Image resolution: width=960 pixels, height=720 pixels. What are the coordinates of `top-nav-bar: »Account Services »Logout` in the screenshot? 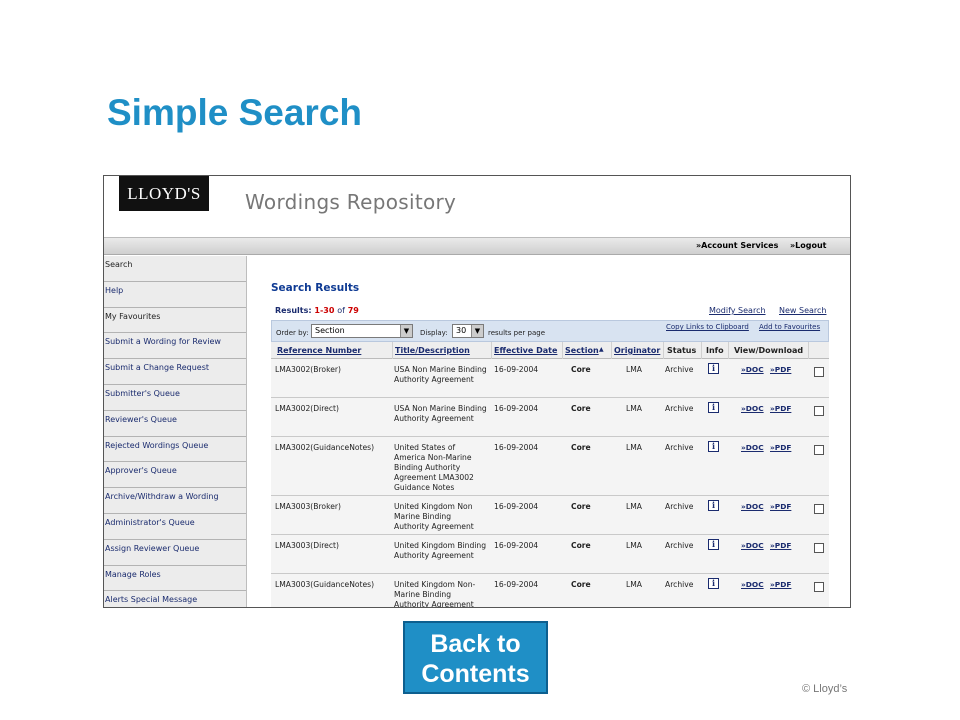 It's located at (477, 246).